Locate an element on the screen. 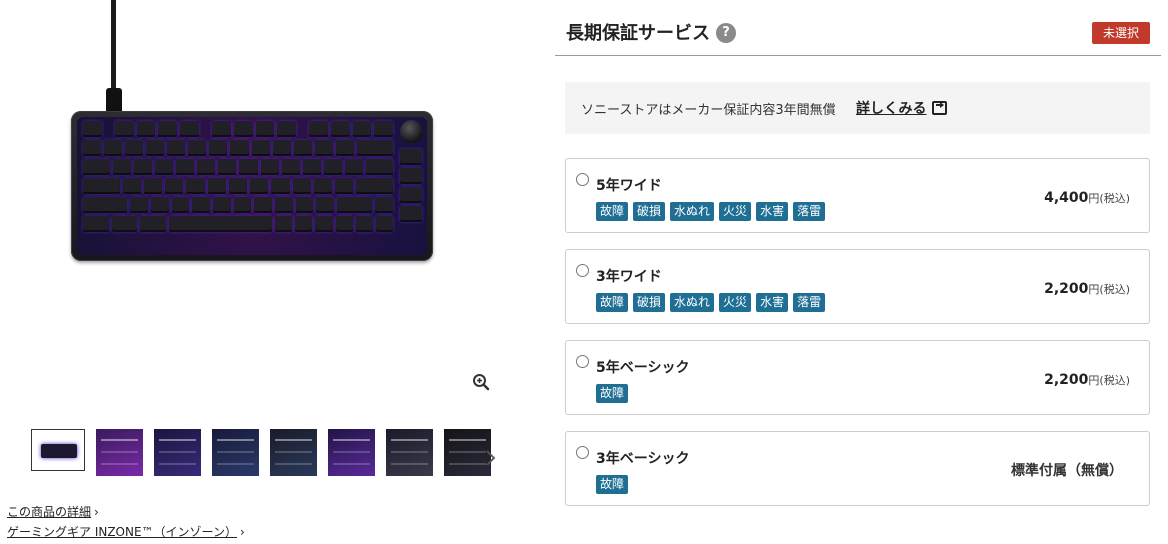 The height and width of the screenshot is (544, 1168). warranty-option: 5年ベーシック 故障 2,200円(税込) is located at coordinates (857, 377).